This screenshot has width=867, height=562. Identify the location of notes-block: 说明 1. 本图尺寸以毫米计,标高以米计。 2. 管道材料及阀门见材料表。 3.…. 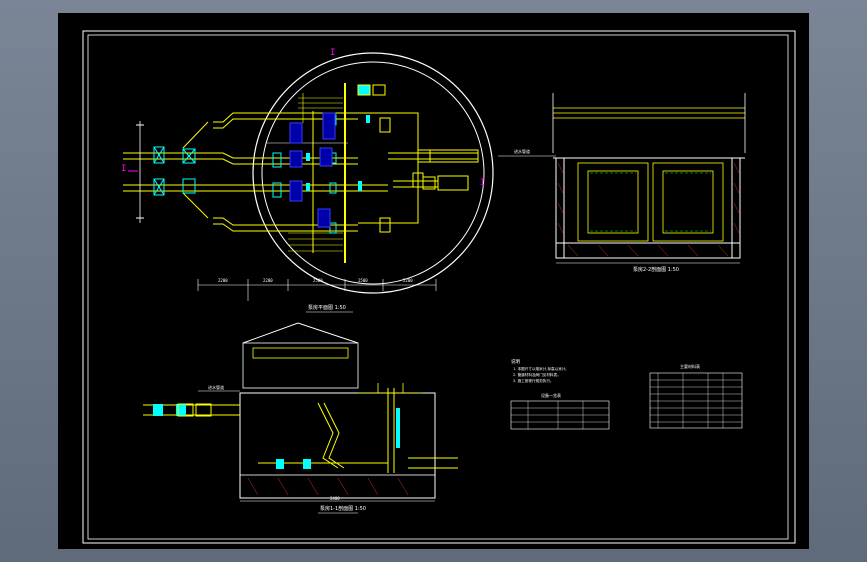
(540, 370).